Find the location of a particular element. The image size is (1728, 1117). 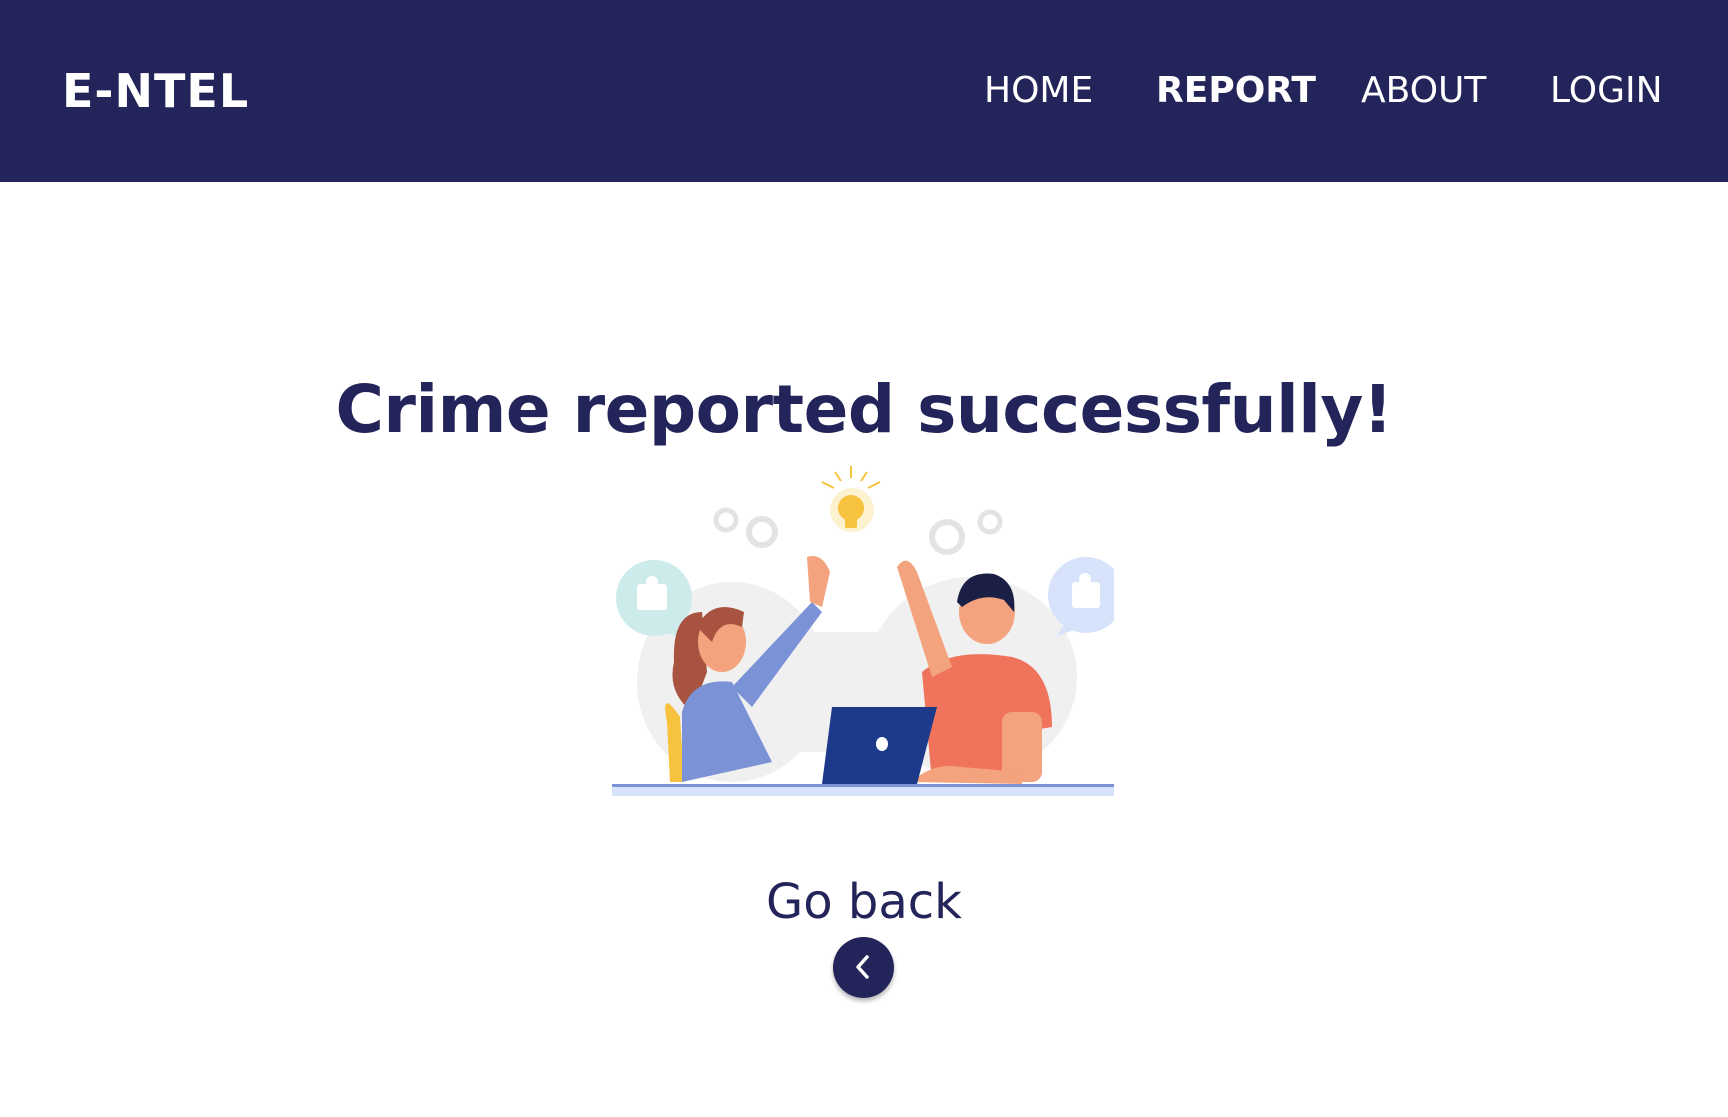

nav-home-link: HOME is located at coordinates (1038, 91).